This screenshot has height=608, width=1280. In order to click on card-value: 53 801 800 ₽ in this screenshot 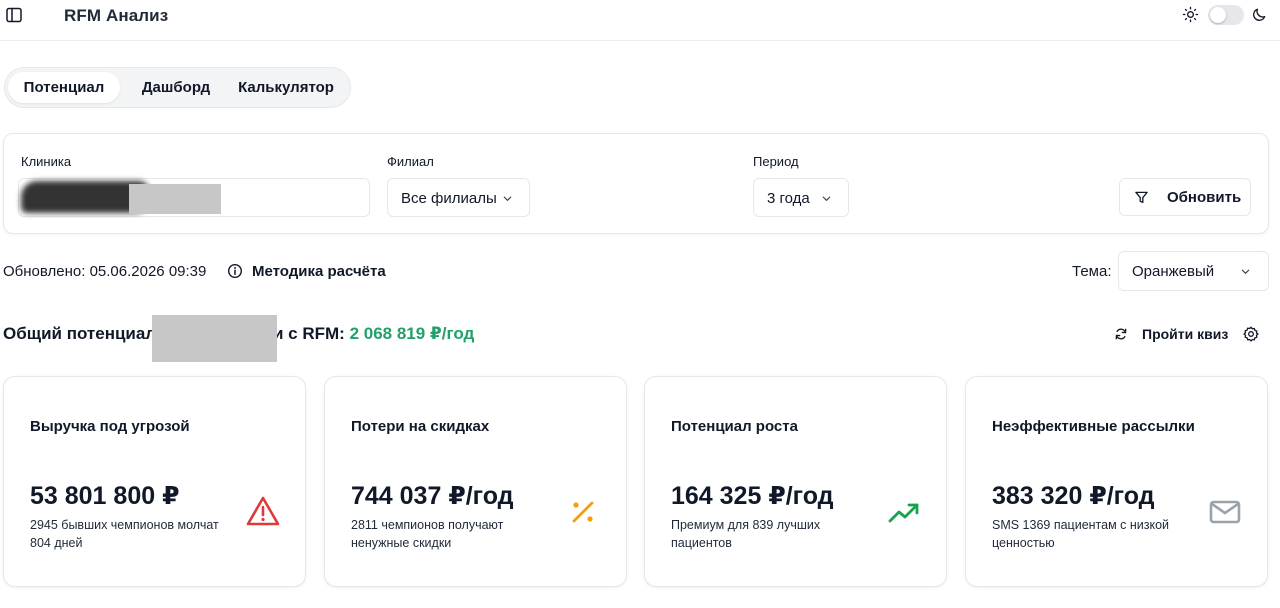, I will do `click(105, 496)`.